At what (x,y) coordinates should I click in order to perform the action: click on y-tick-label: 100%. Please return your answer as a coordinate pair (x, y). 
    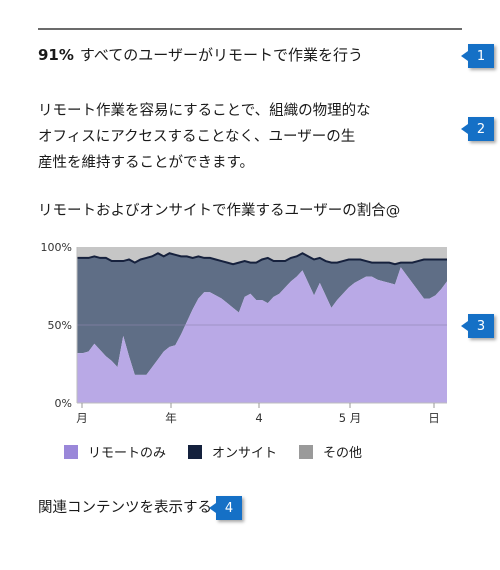
    Looking at the image, I should click on (56, 247).